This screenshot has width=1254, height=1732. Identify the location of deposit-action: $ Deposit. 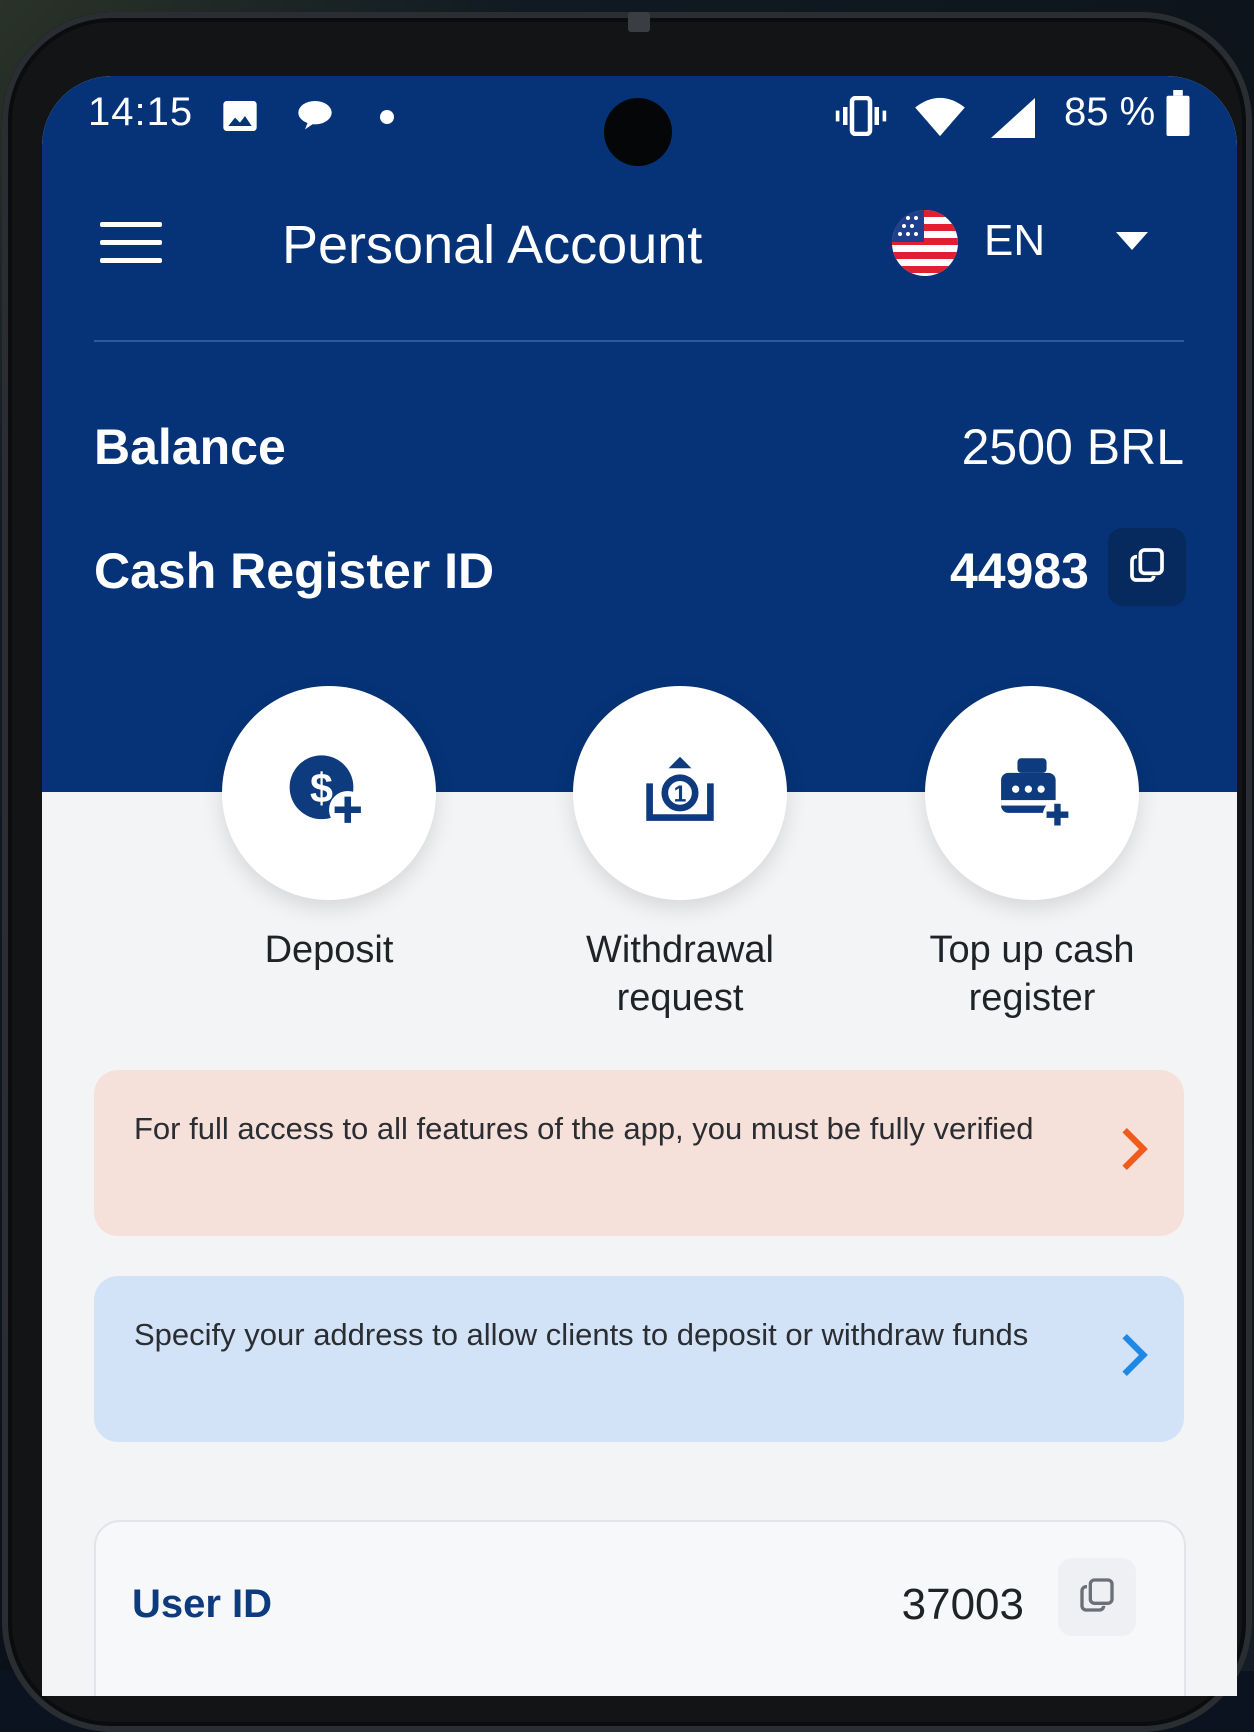
(329, 830).